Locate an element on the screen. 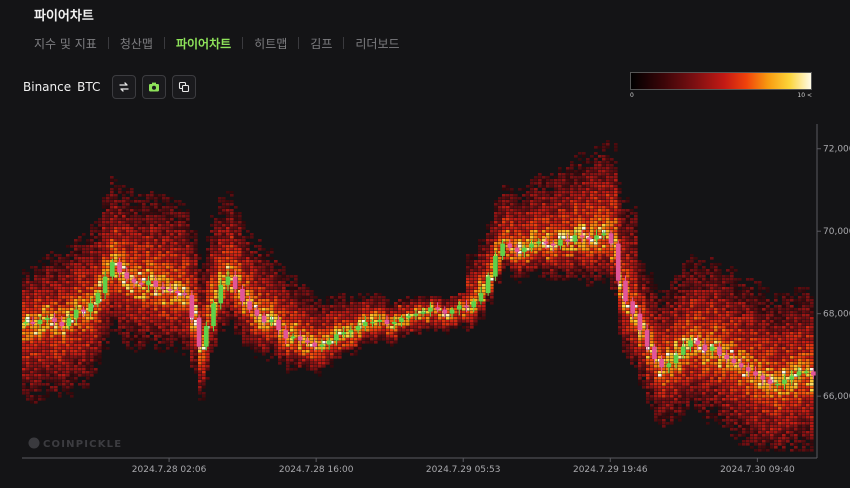  symbol-label: BTC is located at coordinates (88, 87).